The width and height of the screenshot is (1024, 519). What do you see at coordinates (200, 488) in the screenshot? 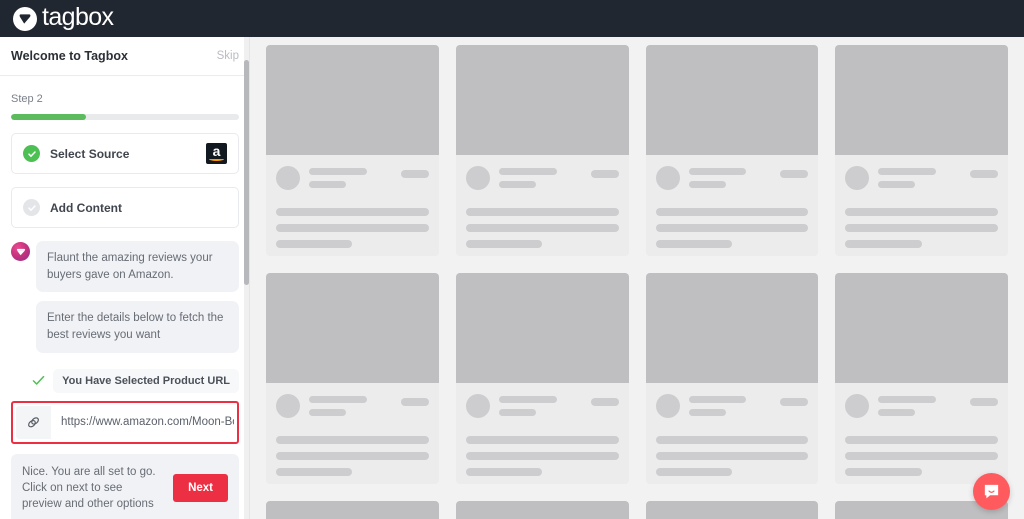
I see `next-button: Next` at bounding box center [200, 488].